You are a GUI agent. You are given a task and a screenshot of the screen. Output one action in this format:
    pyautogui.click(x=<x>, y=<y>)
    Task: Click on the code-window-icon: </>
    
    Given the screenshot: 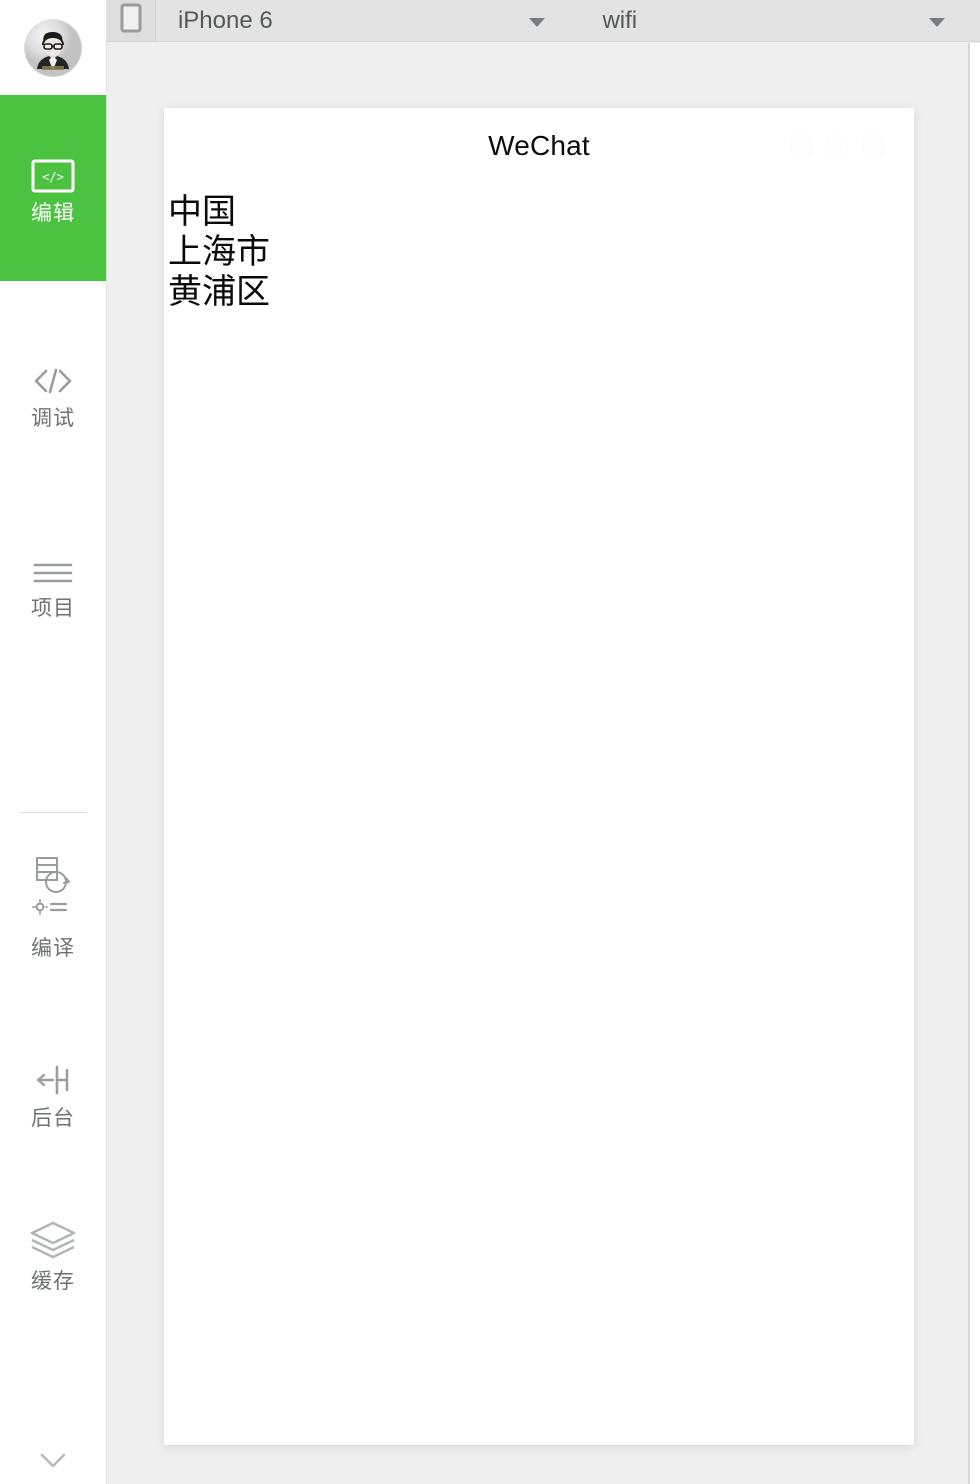 What is the action you would take?
    pyautogui.click(x=53, y=171)
    